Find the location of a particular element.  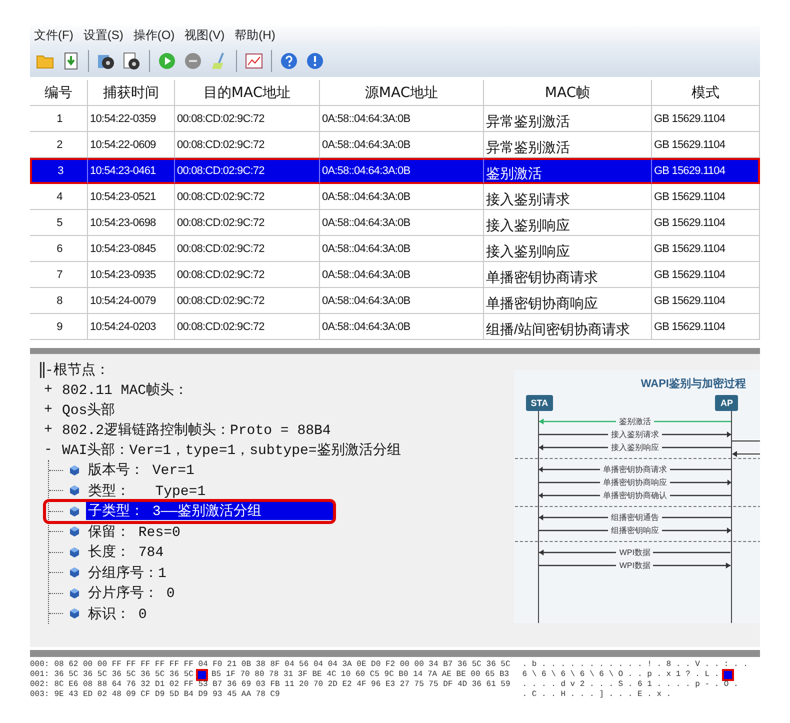

table-cell: 接入鉴别请求 is located at coordinates (568, 197).